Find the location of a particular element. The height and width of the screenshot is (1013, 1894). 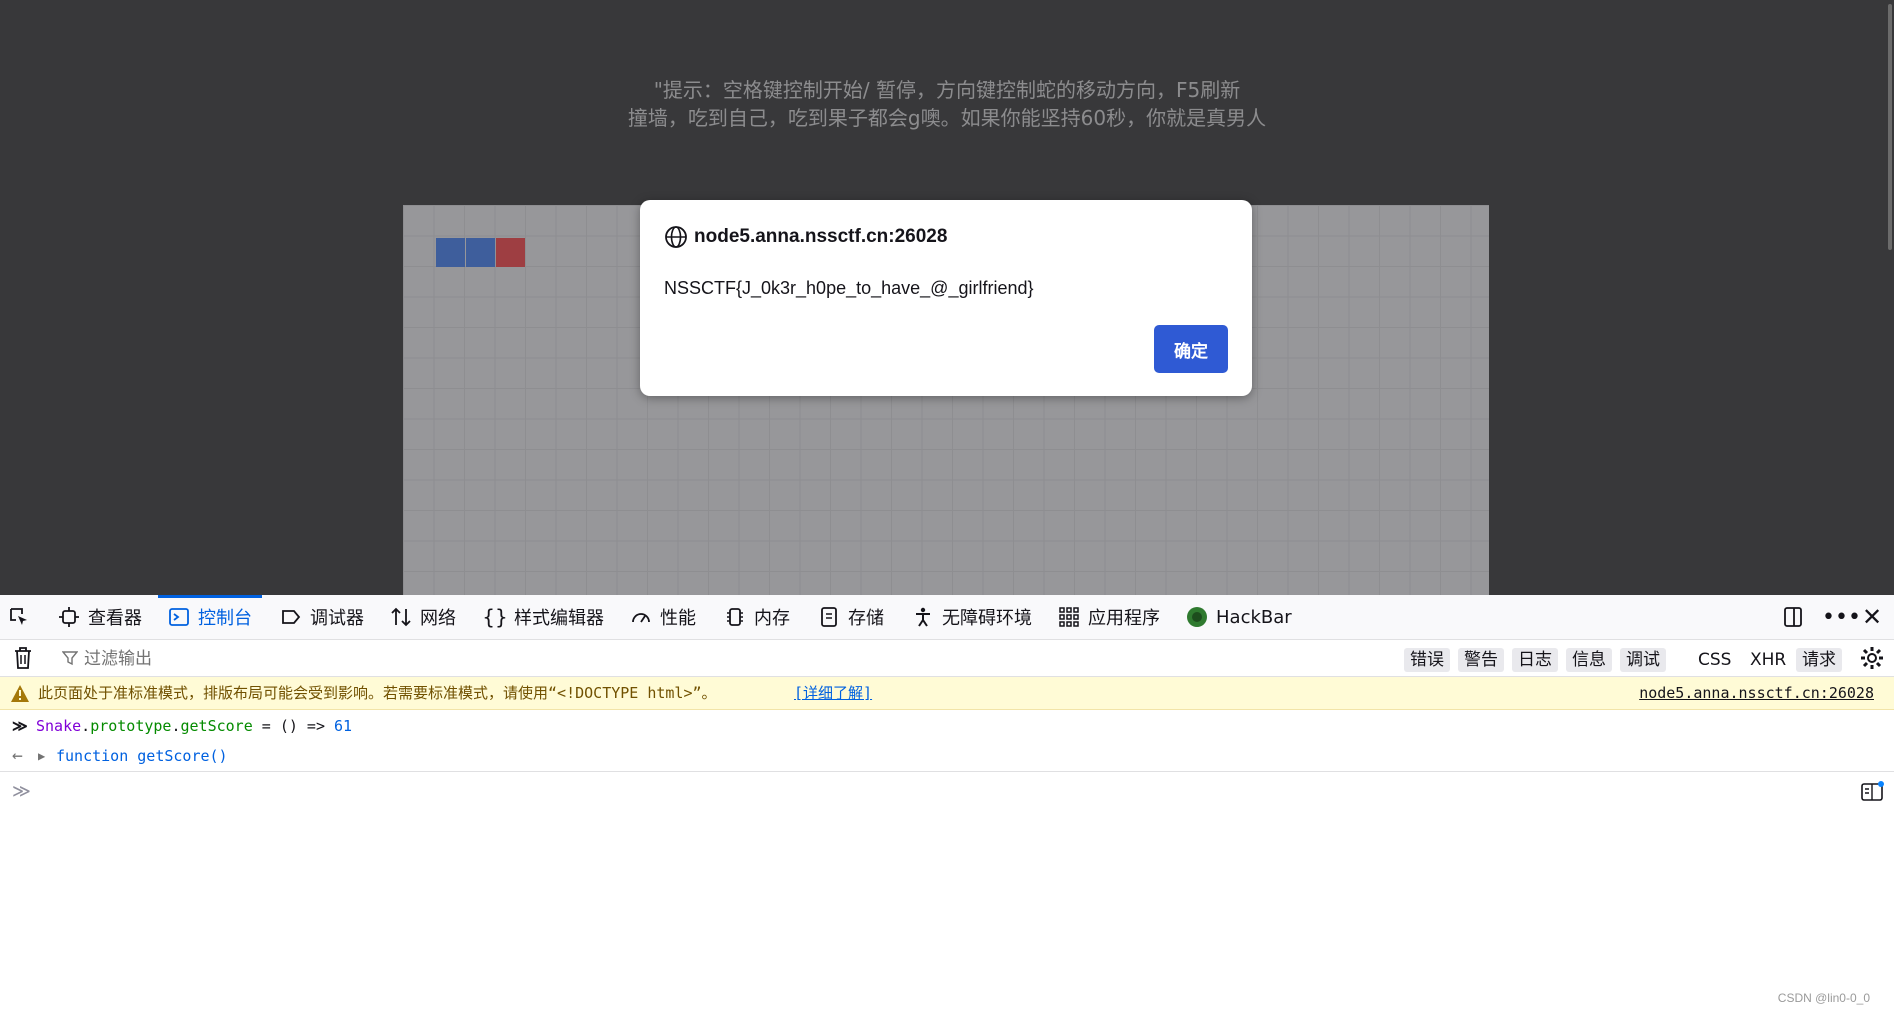

picker-icon is located at coordinates (19, 617).